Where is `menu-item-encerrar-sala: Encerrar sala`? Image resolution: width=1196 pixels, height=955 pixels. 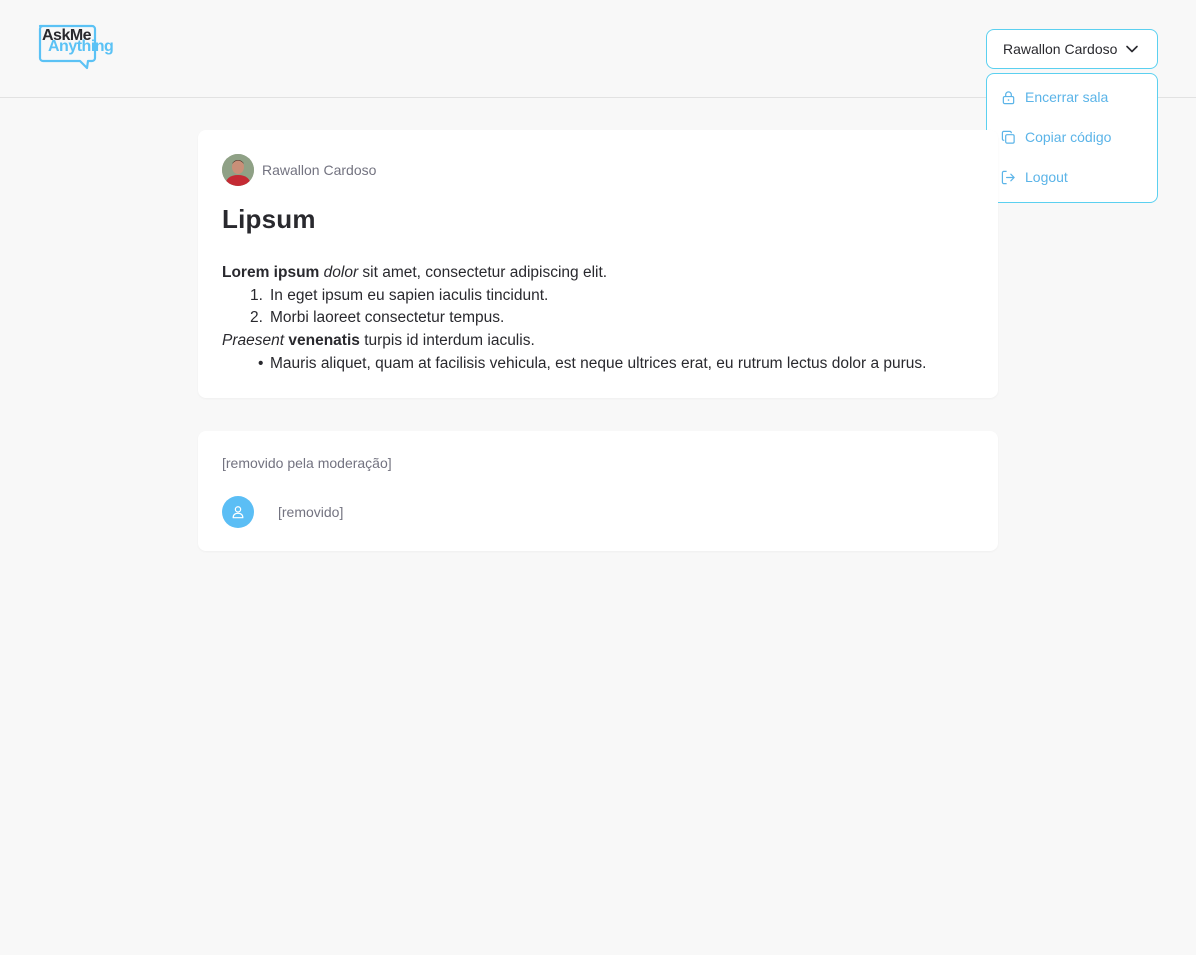 menu-item-encerrar-sala: Encerrar sala is located at coordinates (1054, 97).